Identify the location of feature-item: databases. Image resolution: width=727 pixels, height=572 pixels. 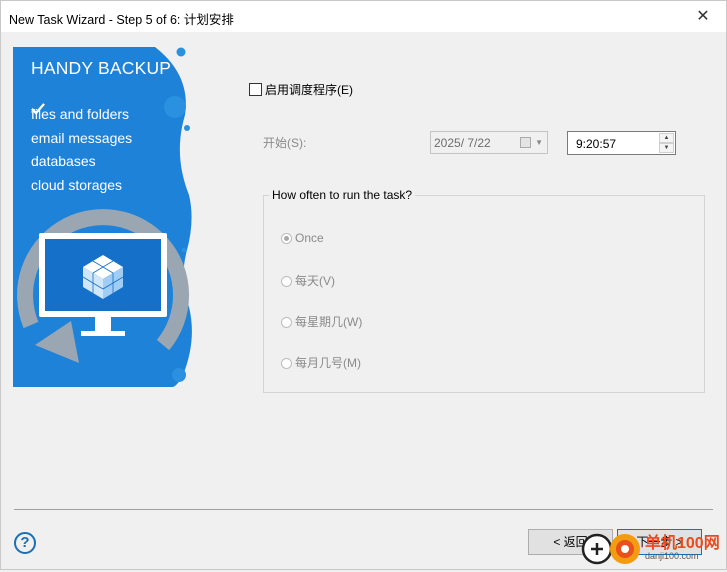
(81, 138).